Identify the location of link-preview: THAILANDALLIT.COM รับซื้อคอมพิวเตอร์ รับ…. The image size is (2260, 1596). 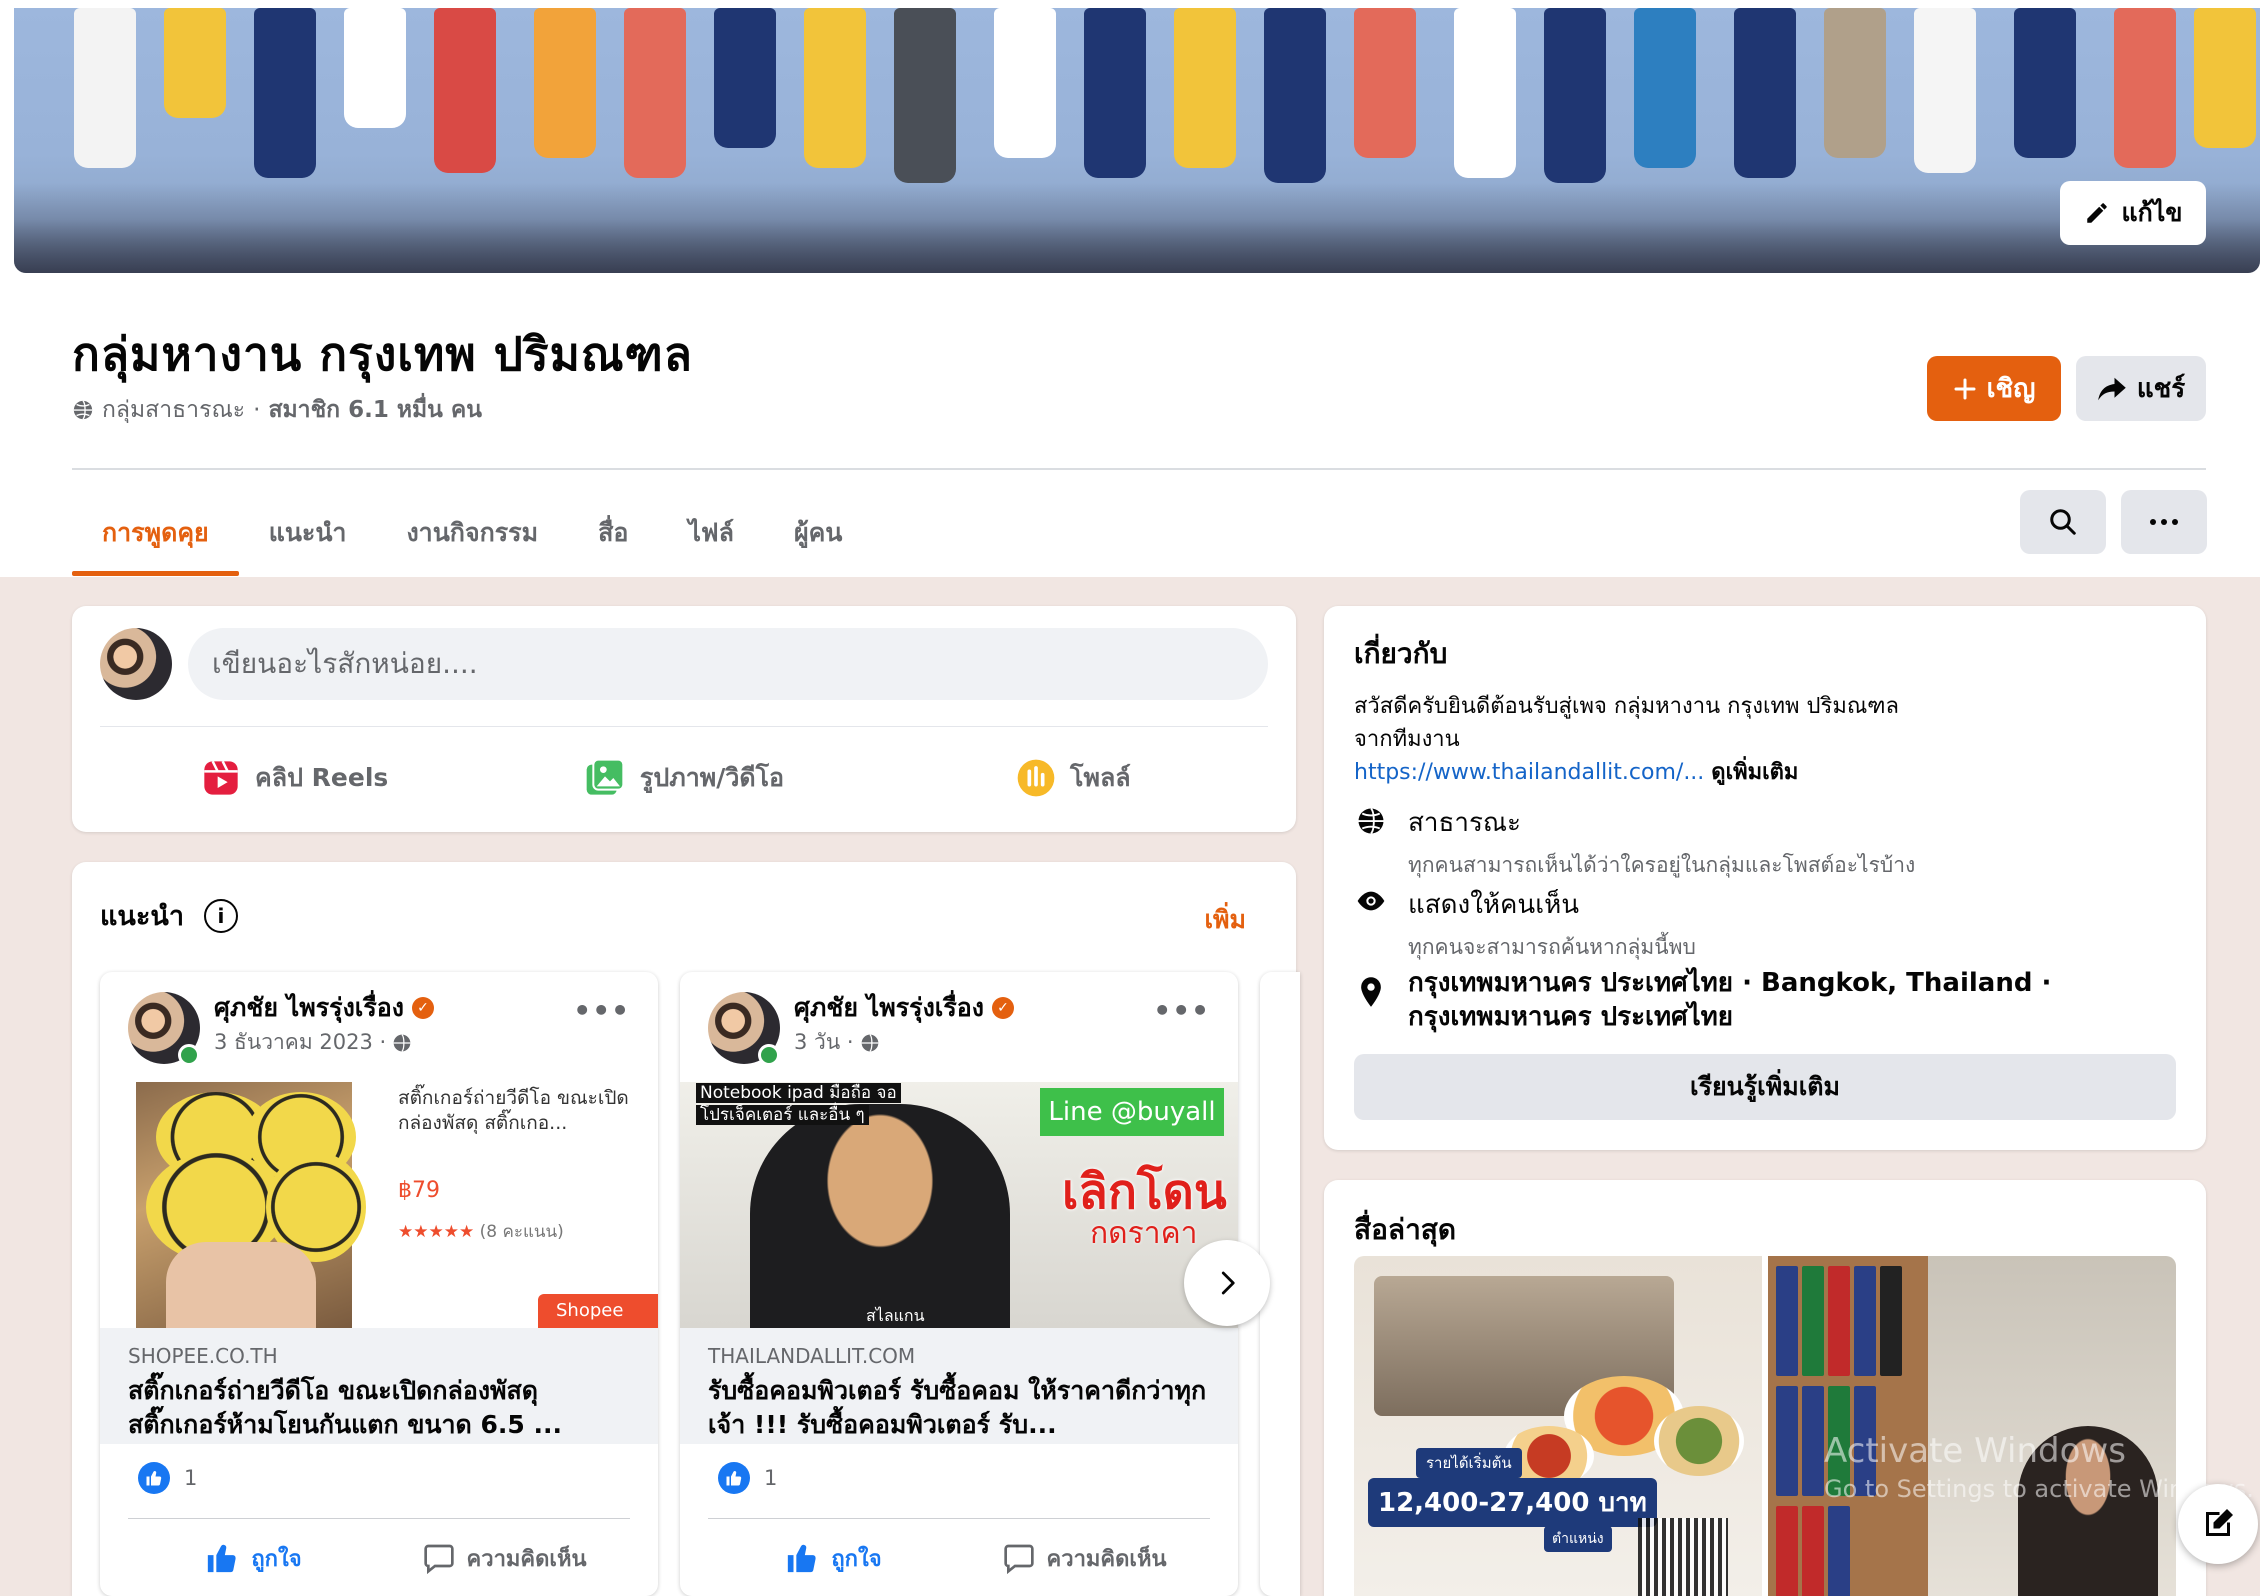
(959, 1386).